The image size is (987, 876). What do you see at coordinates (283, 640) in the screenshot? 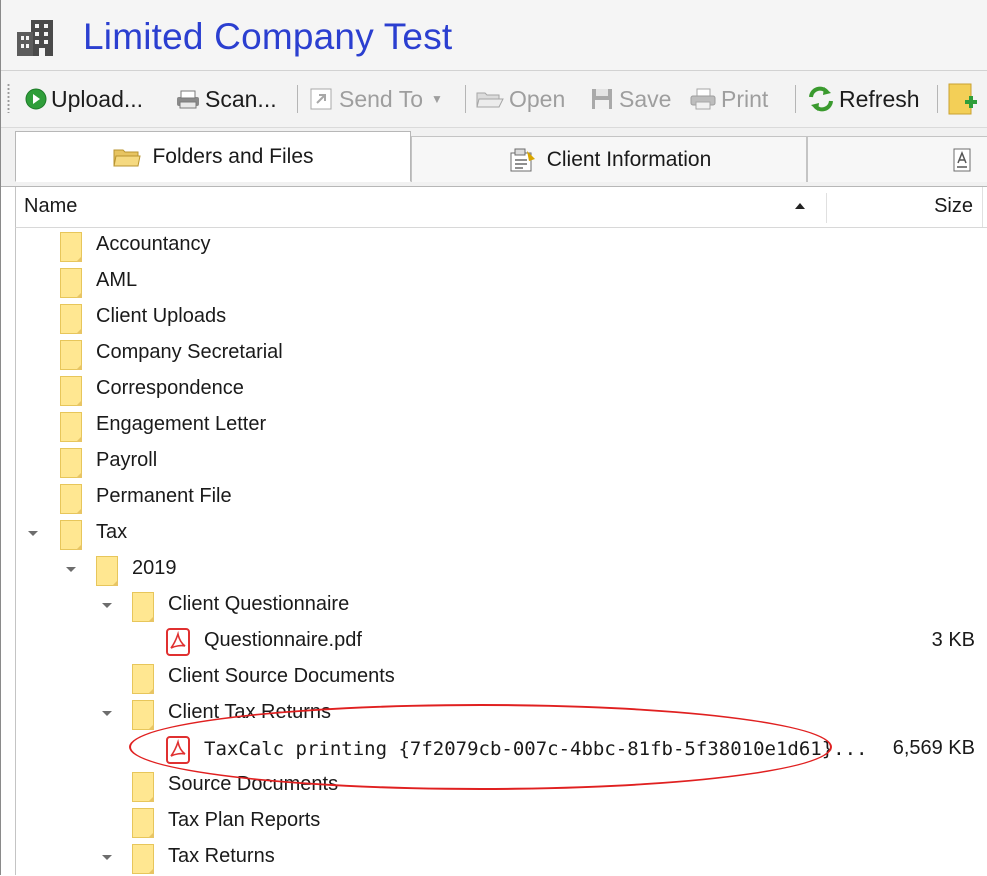
I see `tree-label: Questionnaire.pdf` at bounding box center [283, 640].